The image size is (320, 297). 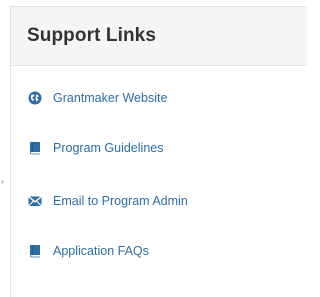 What do you see at coordinates (2, 181) in the screenshot?
I see `cursor-mark: ›` at bounding box center [2, 181].